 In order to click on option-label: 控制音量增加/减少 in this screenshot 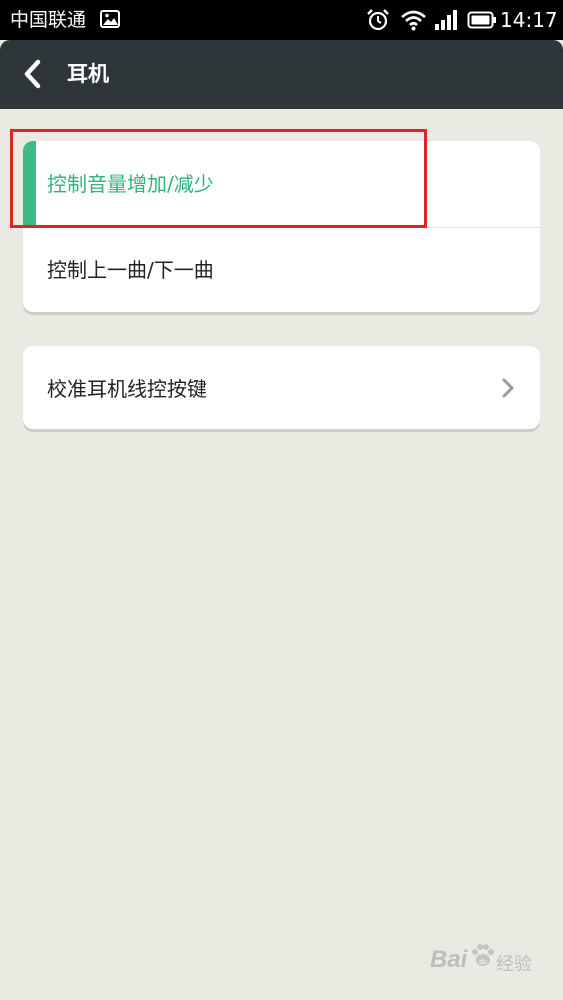, I will do `click(130, 184)`.